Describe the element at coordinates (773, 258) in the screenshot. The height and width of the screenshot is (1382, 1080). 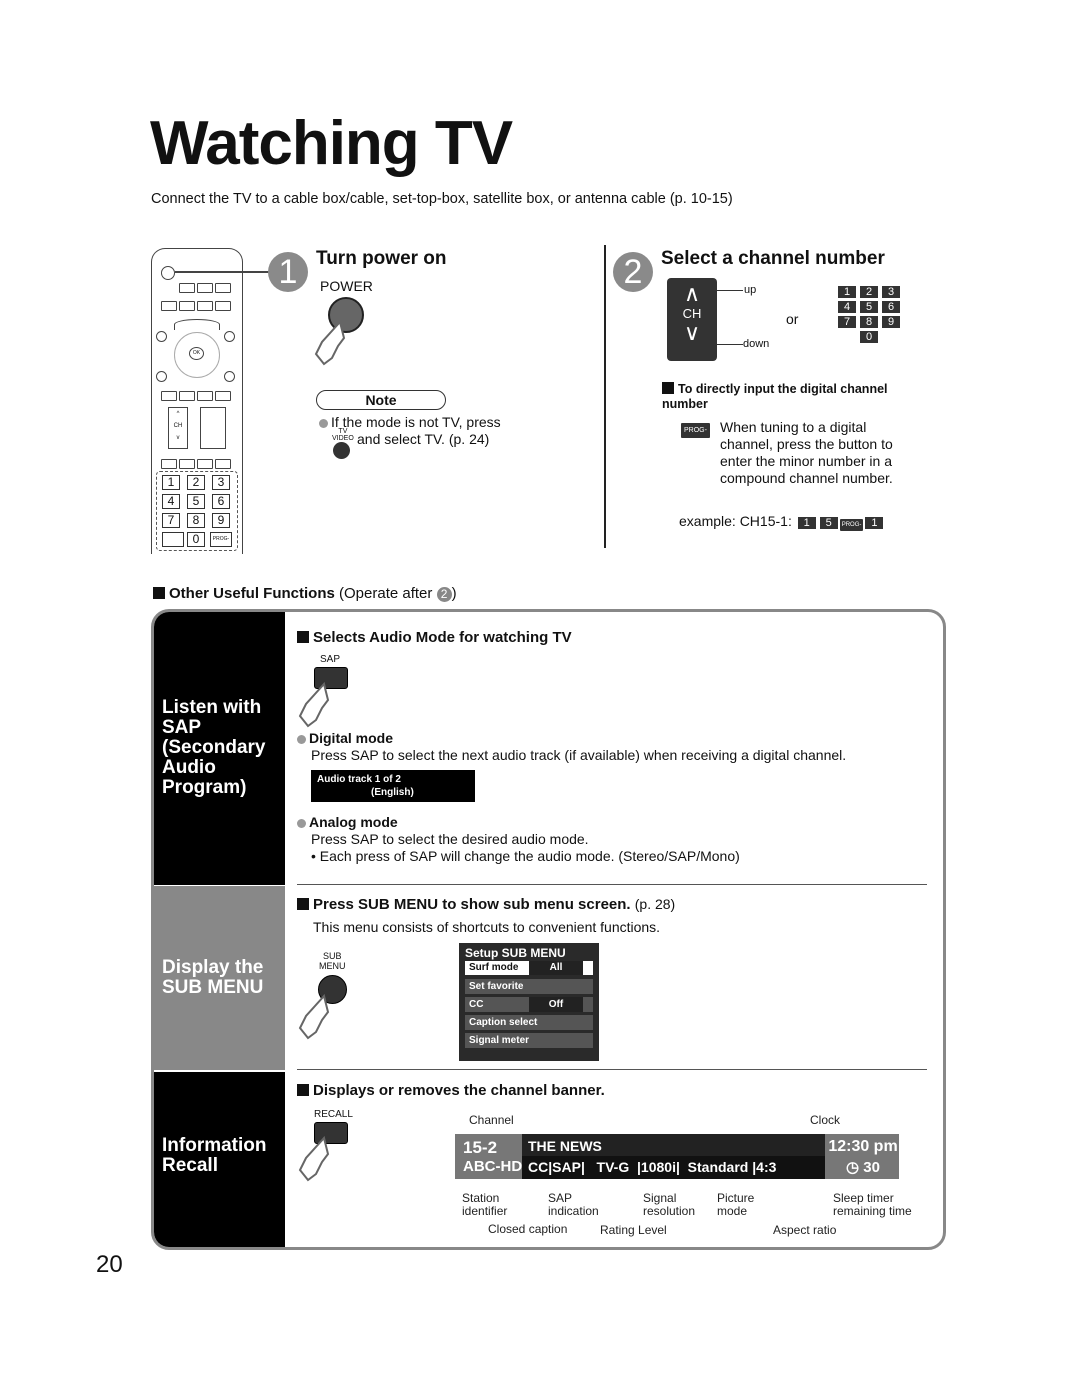
I see `step-2-title: Select a channel number` at that location.